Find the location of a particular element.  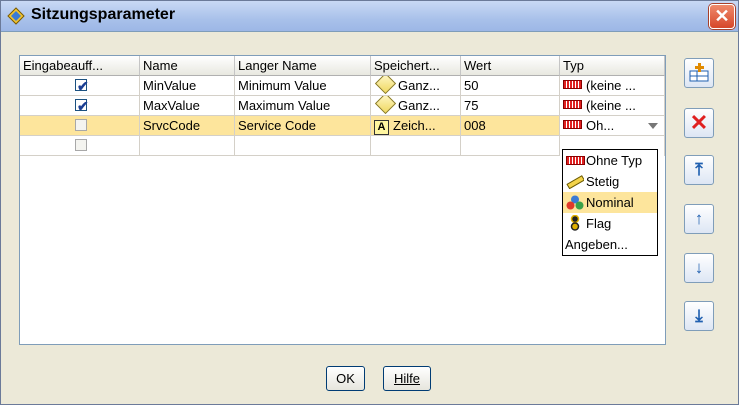

move-up-button: ↑ is located at coordinates (699, 219).